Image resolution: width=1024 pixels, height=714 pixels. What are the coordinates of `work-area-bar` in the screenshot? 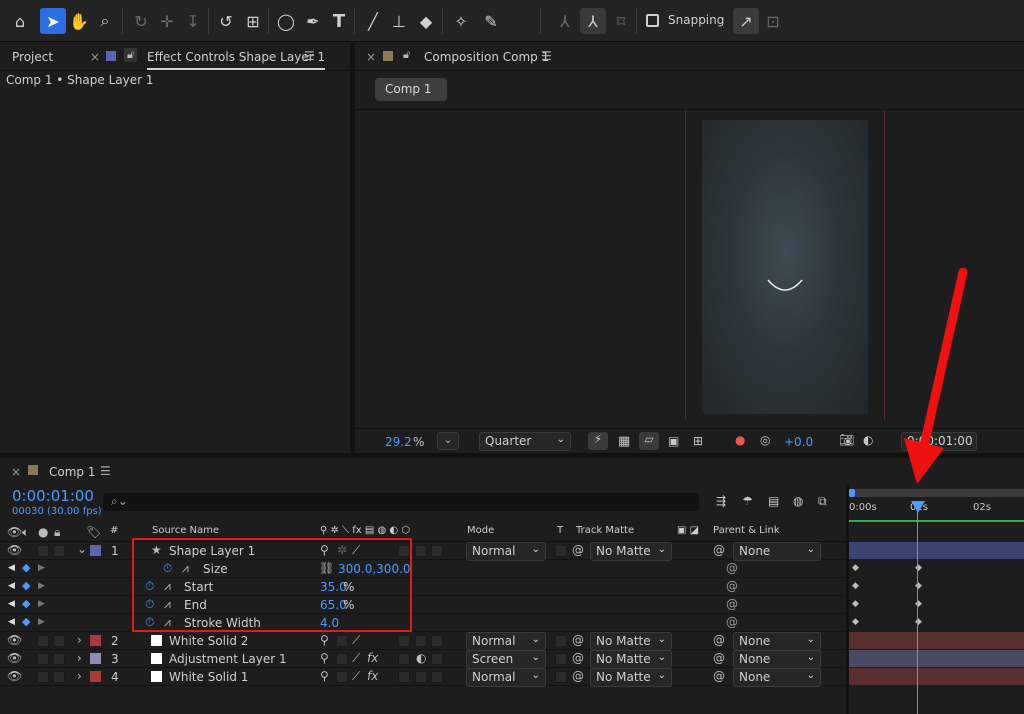 It's located at (936, 493).